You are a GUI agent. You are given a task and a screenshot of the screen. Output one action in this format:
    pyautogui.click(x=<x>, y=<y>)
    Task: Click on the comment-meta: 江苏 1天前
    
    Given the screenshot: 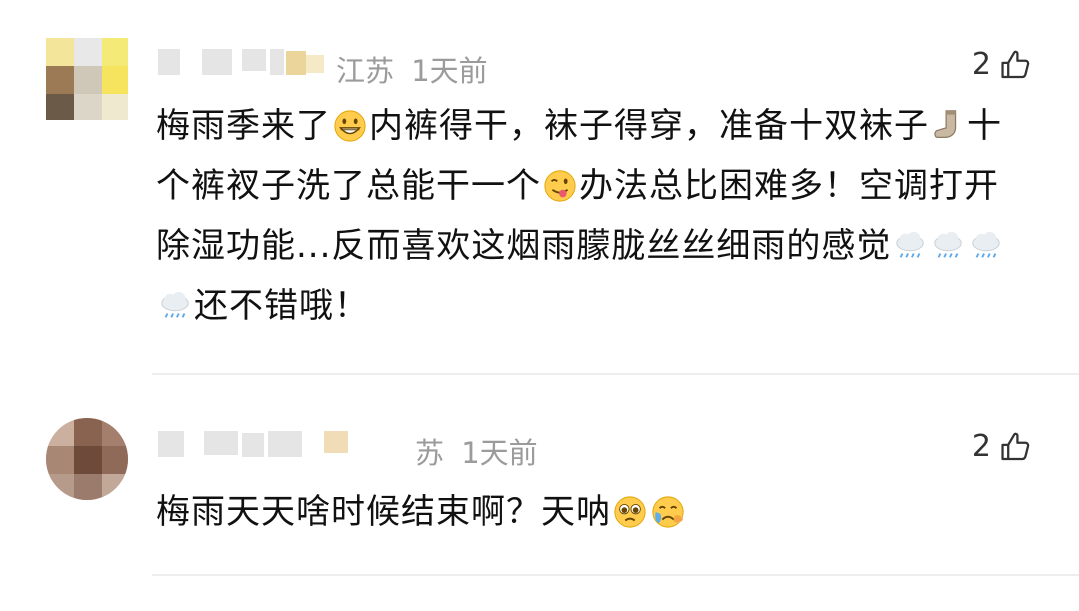 What is the action you would take?
    pyautogui.click(x=412, y=69)
    